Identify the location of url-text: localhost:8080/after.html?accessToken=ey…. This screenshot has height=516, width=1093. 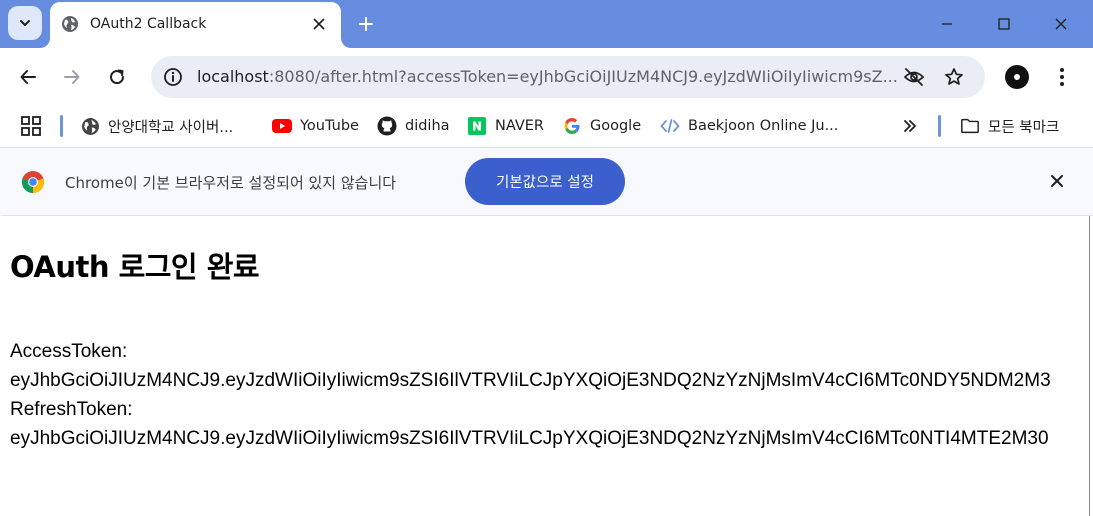
(547, 76).